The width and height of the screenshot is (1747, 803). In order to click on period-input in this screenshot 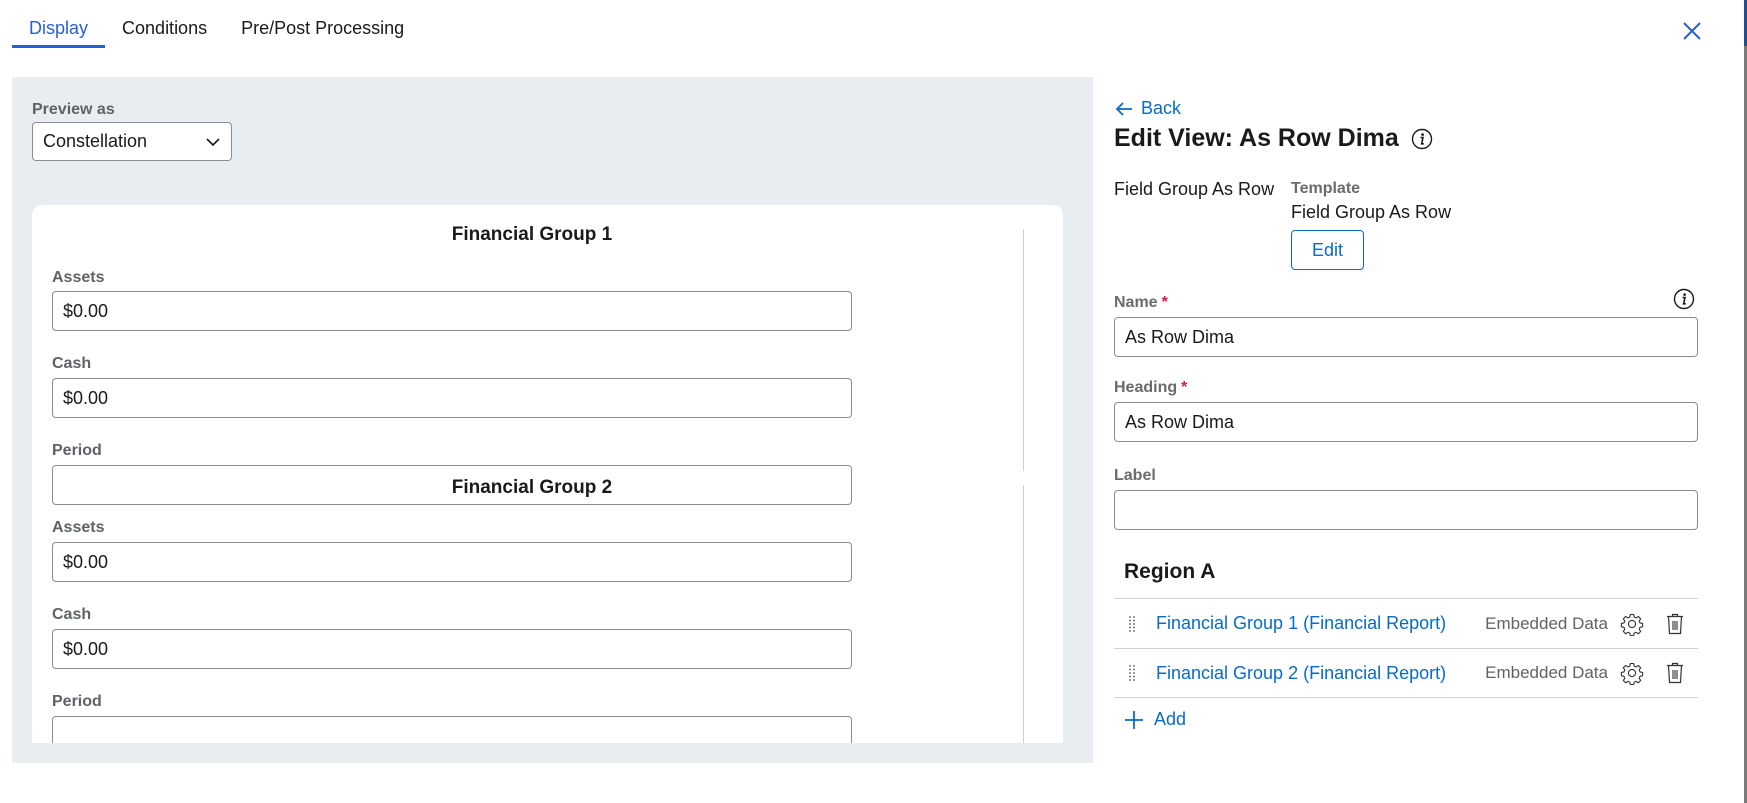, I will do `click(452, 729)`.